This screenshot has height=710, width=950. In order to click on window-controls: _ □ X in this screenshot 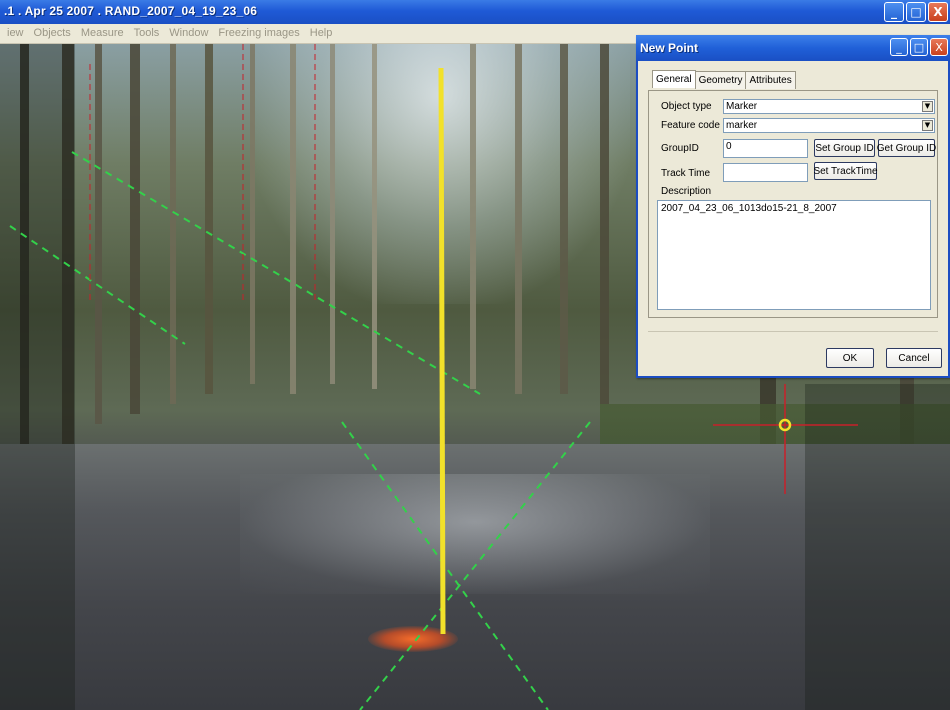, I will do `click(916, 12)`.